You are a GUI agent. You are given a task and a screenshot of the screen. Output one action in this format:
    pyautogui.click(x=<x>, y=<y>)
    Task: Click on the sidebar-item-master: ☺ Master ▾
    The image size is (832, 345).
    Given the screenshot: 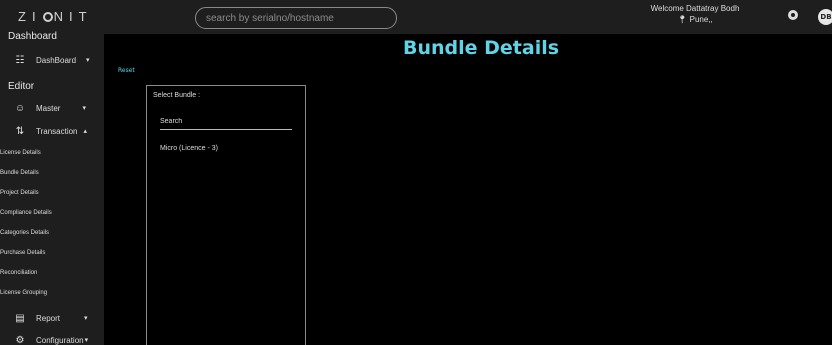 What is the action you would take?
    pyautogui.click(x=50, y=108)
    